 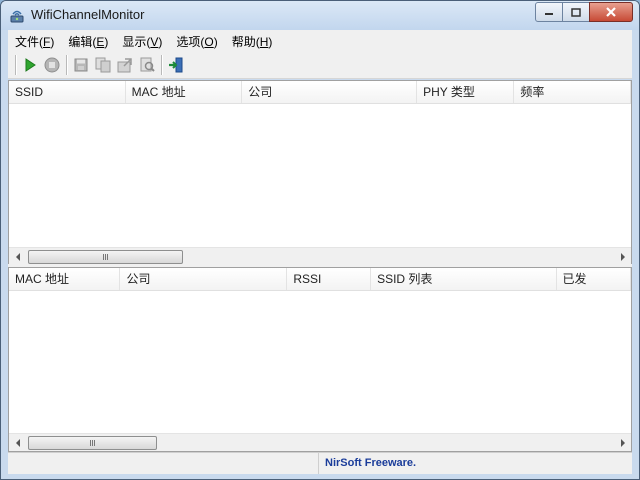 I want to click on toolbar, so click(x=320, y=65).